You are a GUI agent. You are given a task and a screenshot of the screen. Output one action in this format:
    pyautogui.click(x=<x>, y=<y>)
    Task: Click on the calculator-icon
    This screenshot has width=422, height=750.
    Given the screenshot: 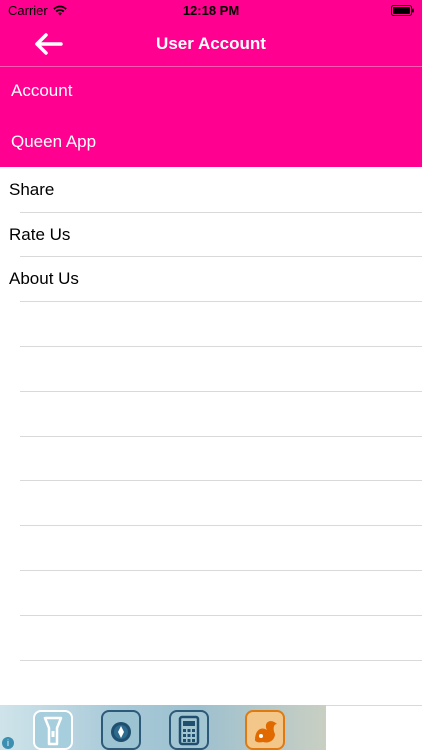 What is the action you would take?
    pyautogui.click(x=189, y=730)
    